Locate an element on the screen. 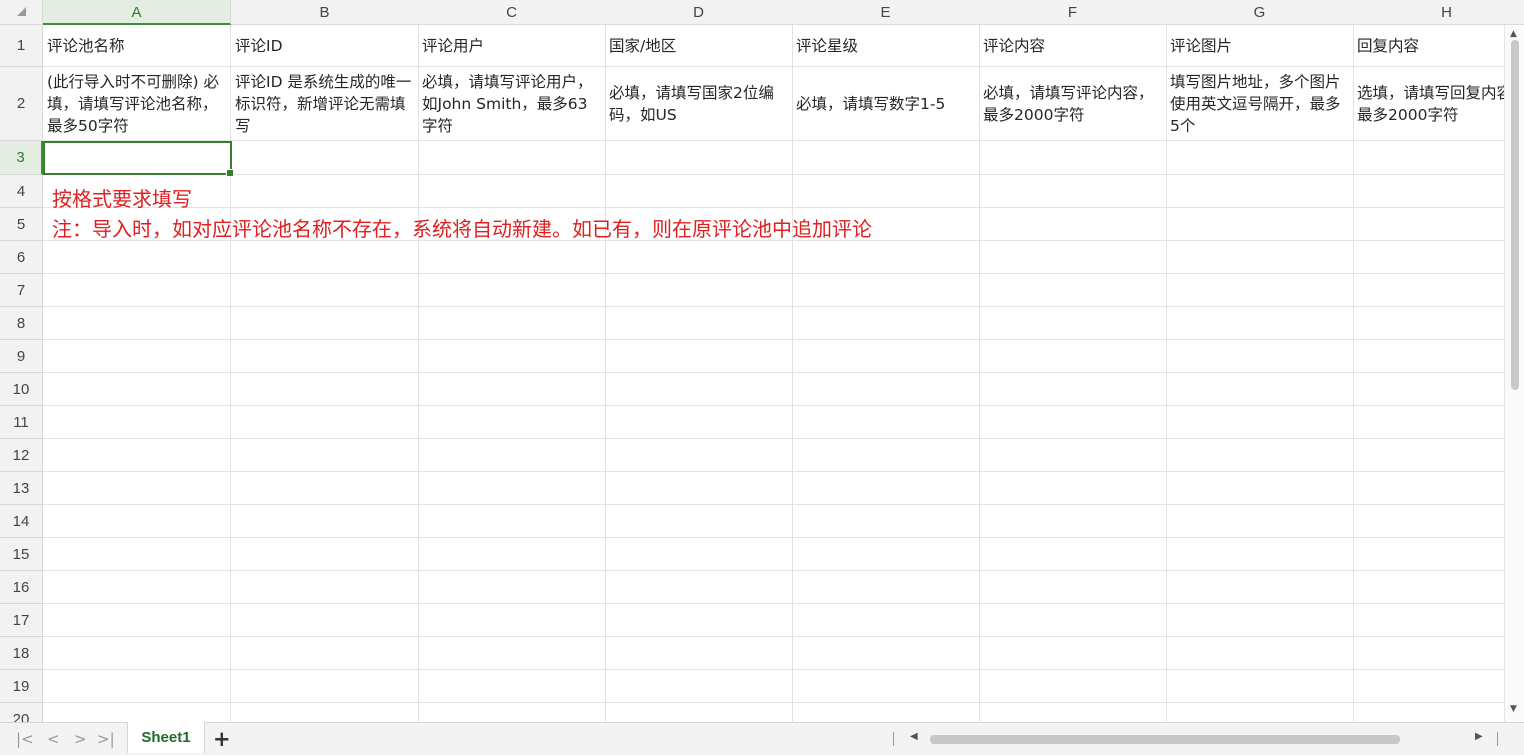  cell-e14 is located at coordinates (886, 521).